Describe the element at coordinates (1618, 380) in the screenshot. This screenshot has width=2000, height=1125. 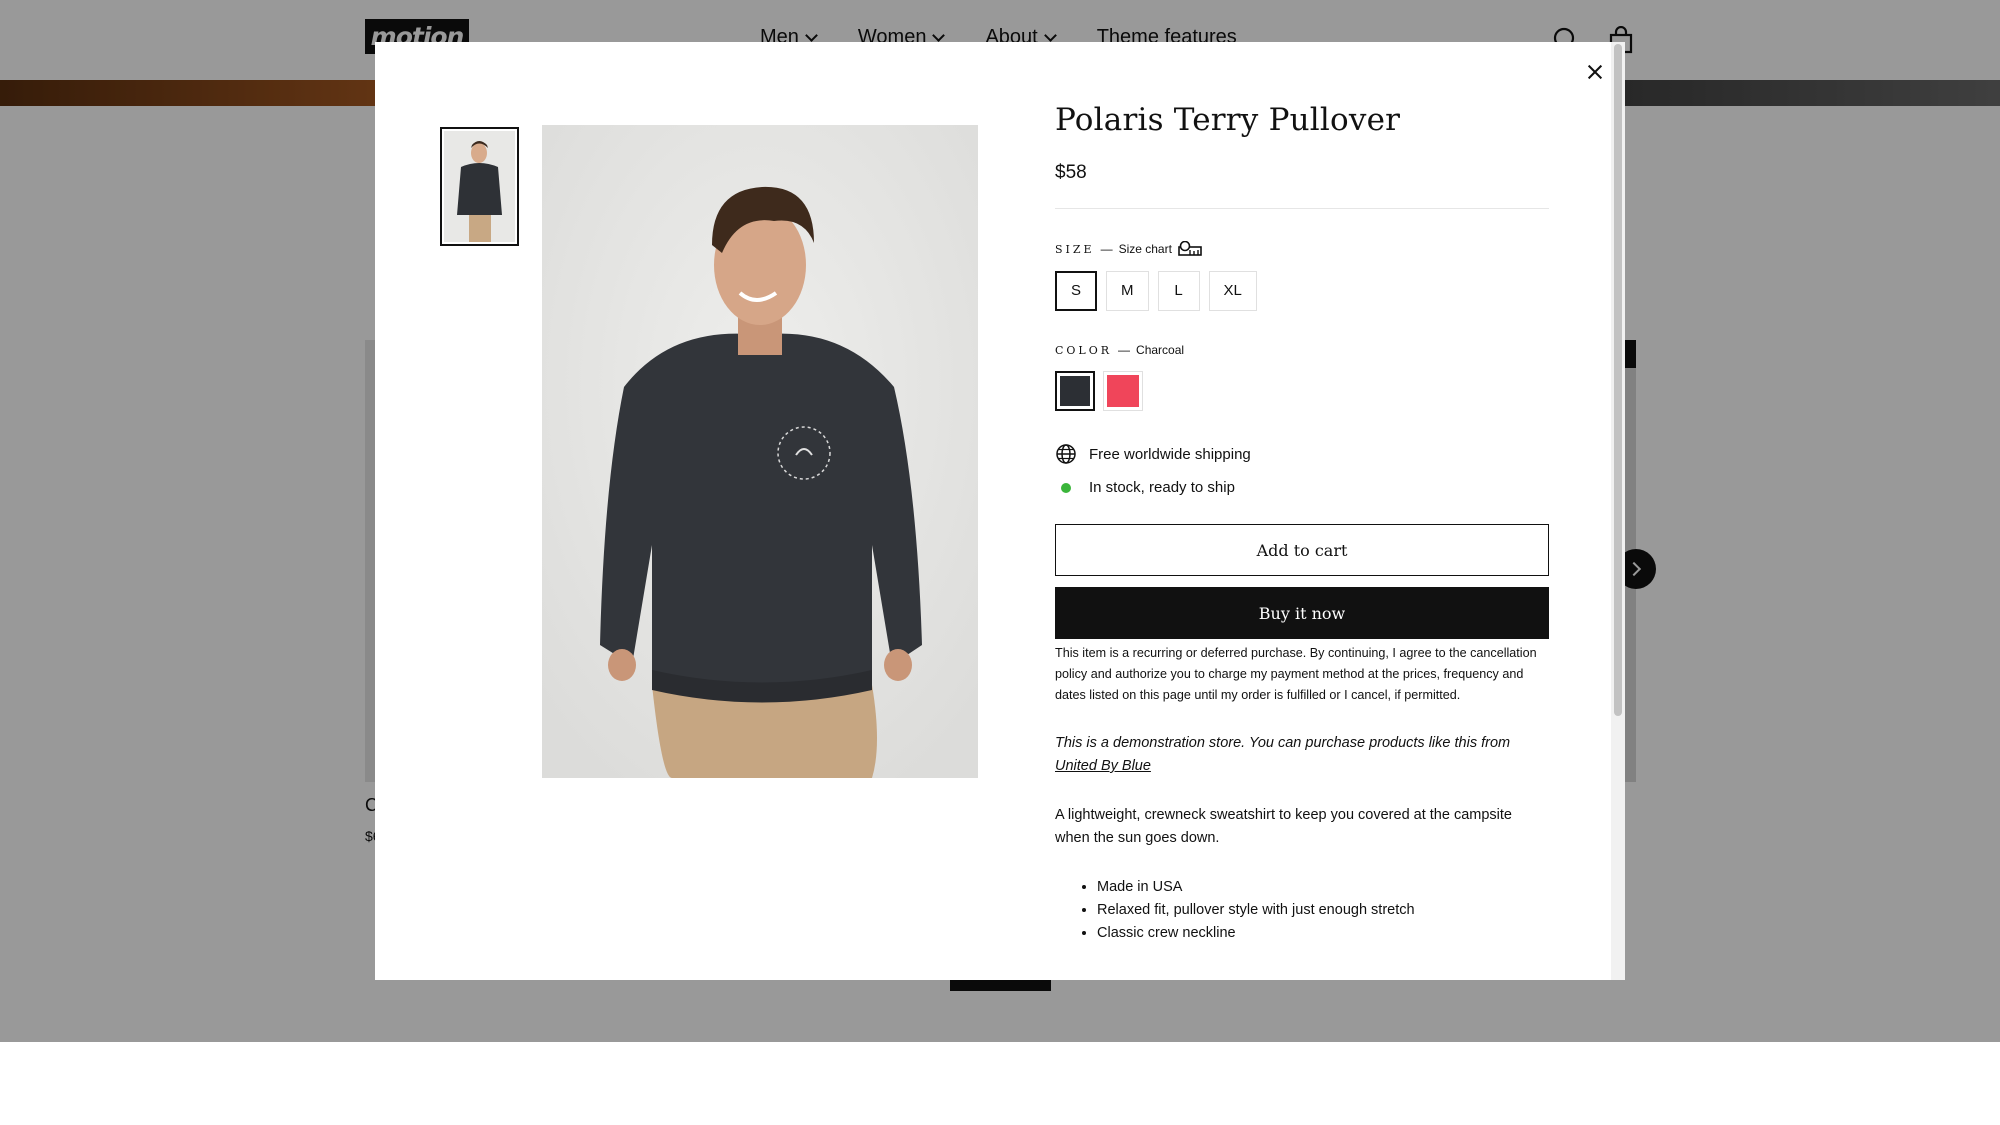
I see `scrollbar-thumb` at that location.